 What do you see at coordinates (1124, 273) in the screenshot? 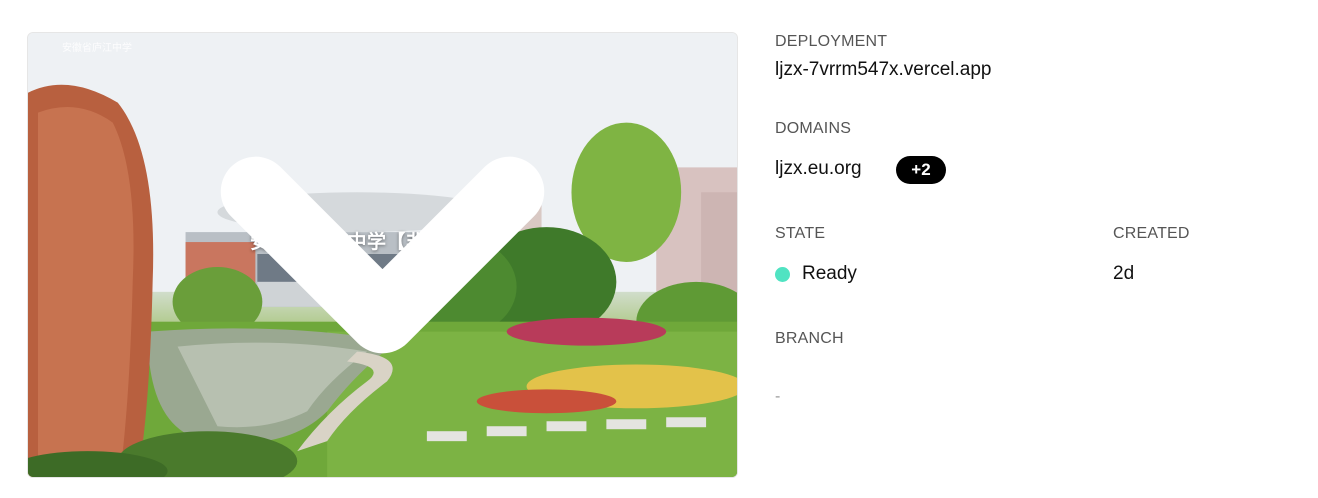
I see `created-value: 2d` at bounding box center [1124, 273].